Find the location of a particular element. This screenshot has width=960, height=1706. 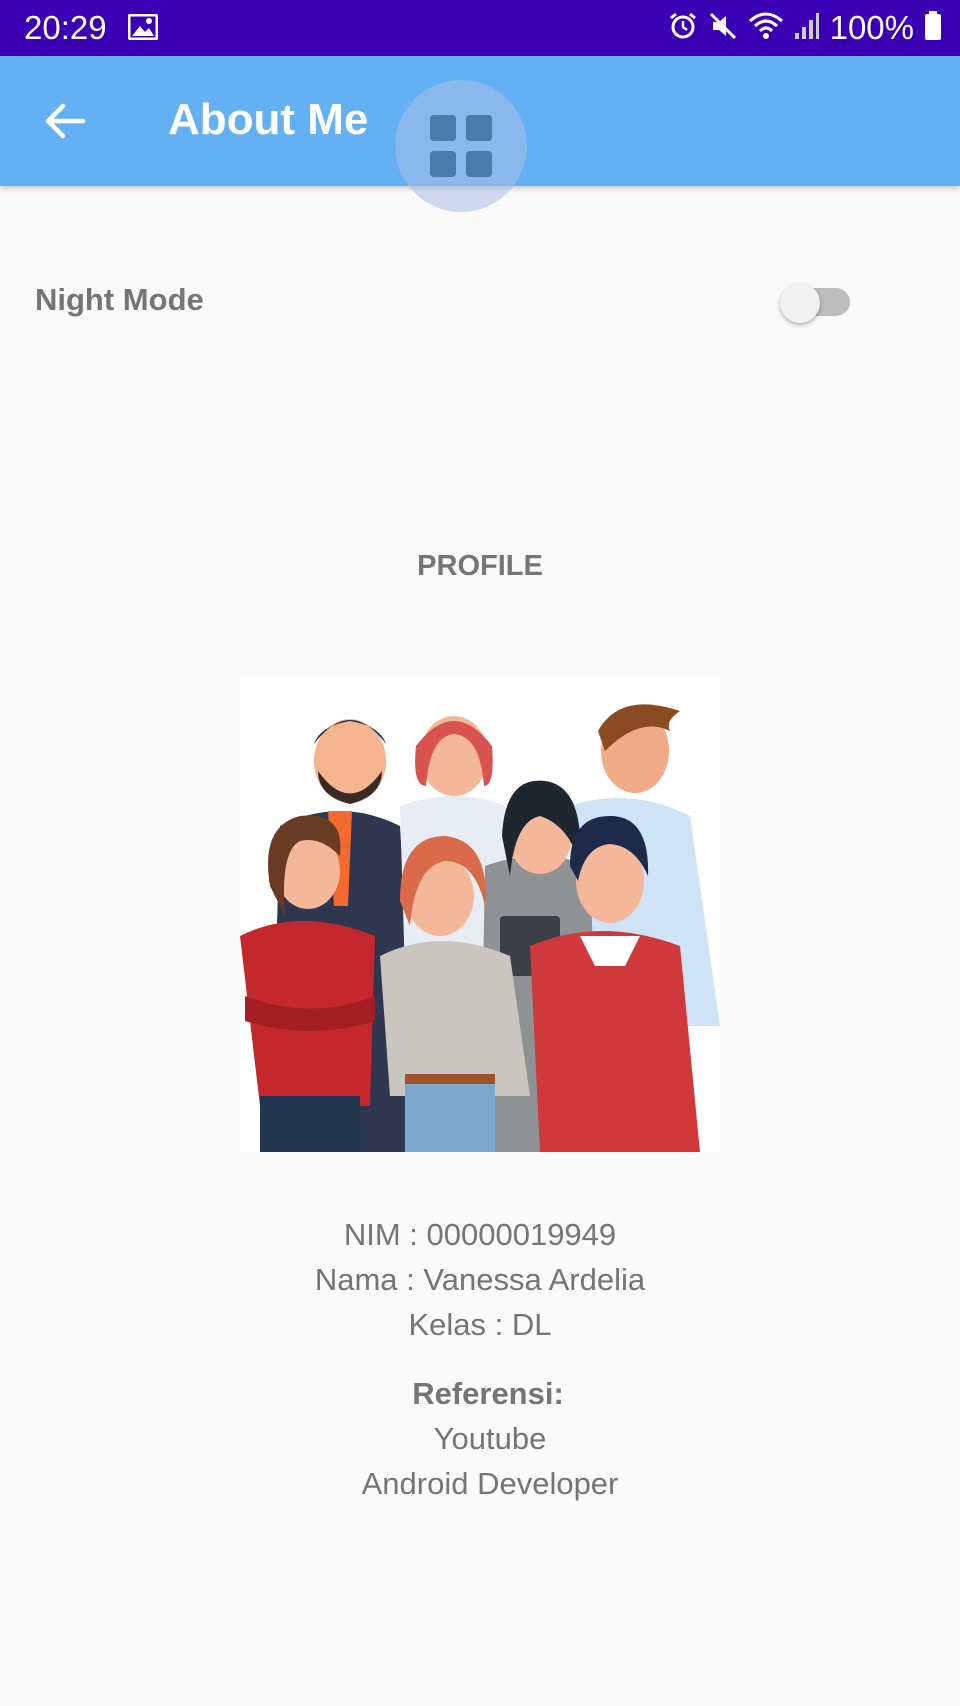

back-button is located at coordinates (65, 123).